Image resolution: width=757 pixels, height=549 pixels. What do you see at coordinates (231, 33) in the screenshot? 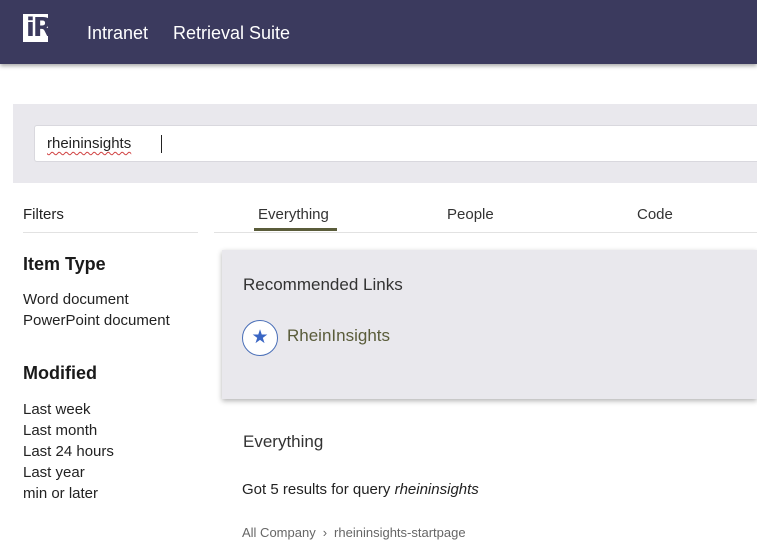
I see `nav-retrieval-suite: Retrieval Suite` at bounding box center [231, 33].